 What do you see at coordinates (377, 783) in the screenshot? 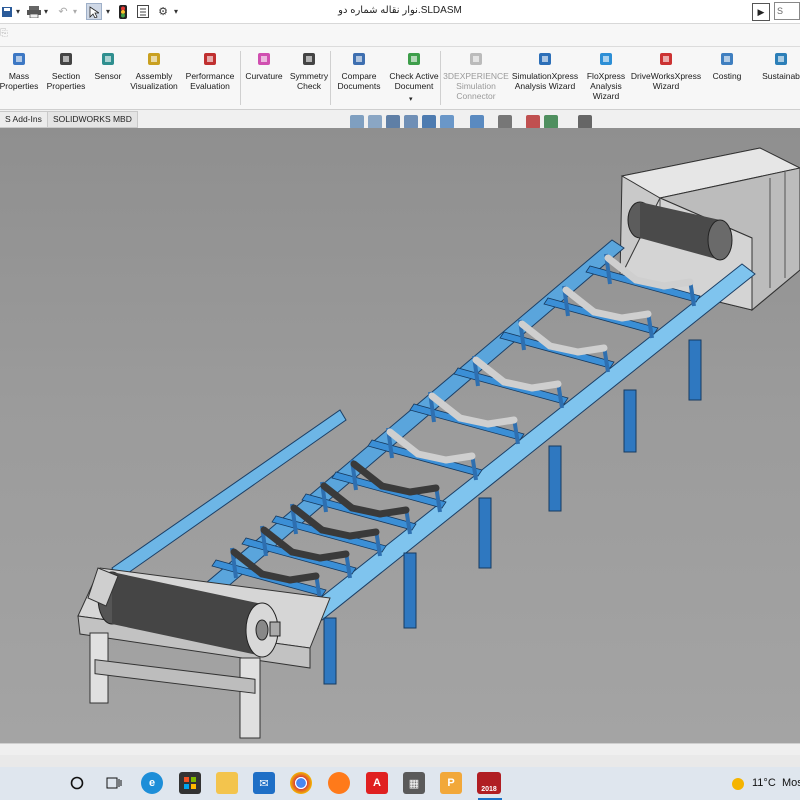
I see `acrobat-icon: A` at bounding box center [377, 783].